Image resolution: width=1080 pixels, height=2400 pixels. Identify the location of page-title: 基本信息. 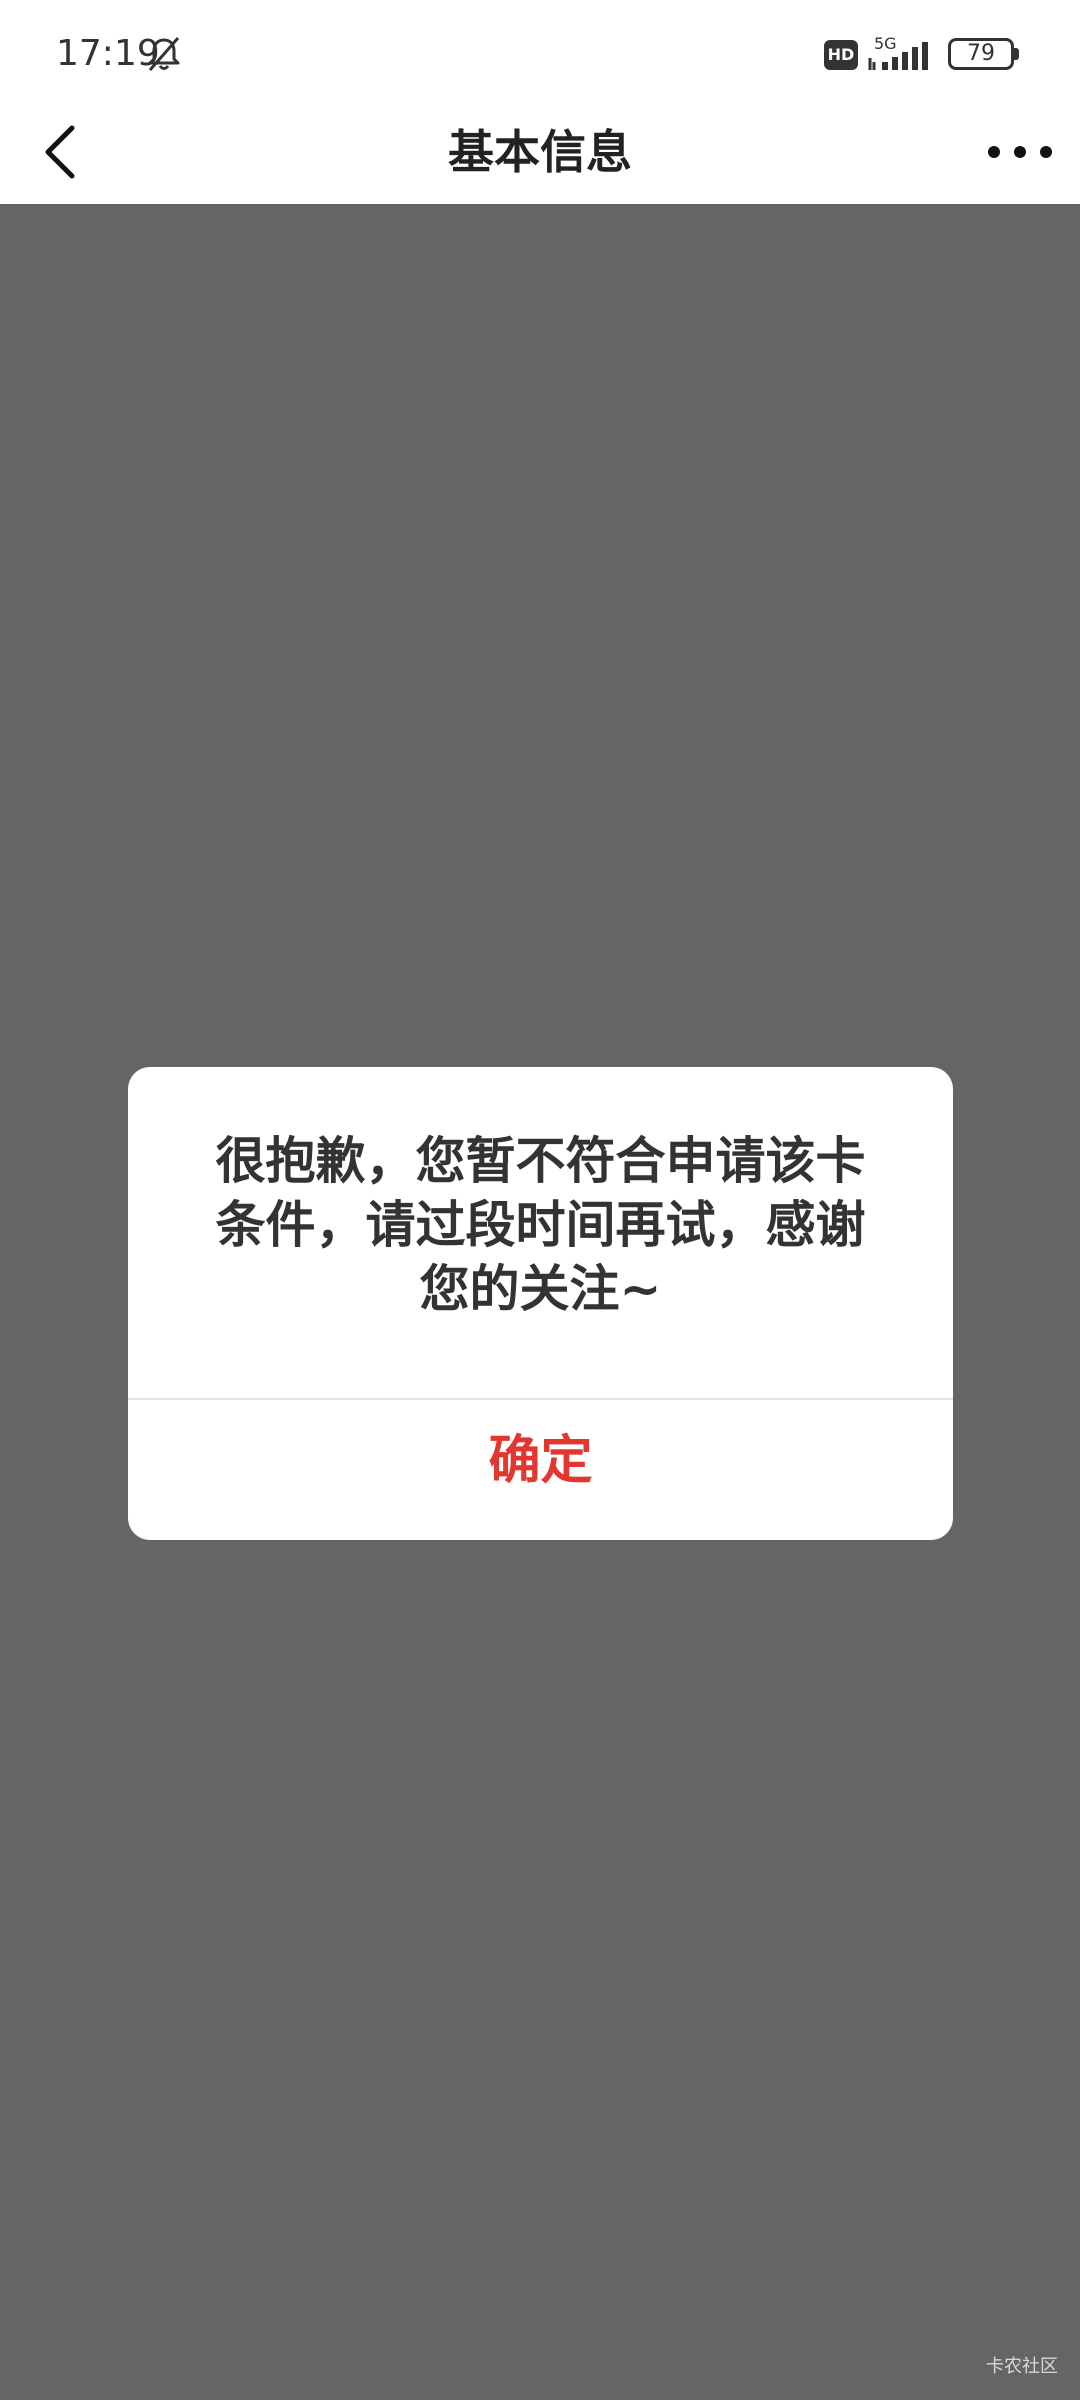
(540, 152).